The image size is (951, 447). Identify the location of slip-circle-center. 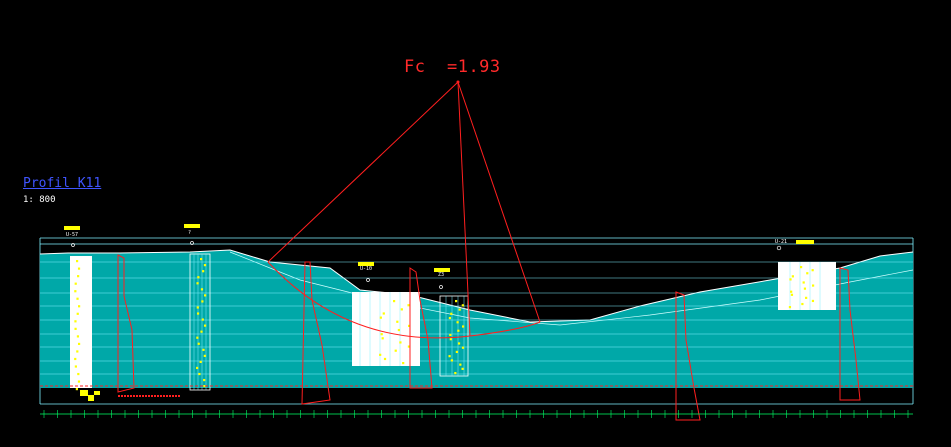
(458, 82).